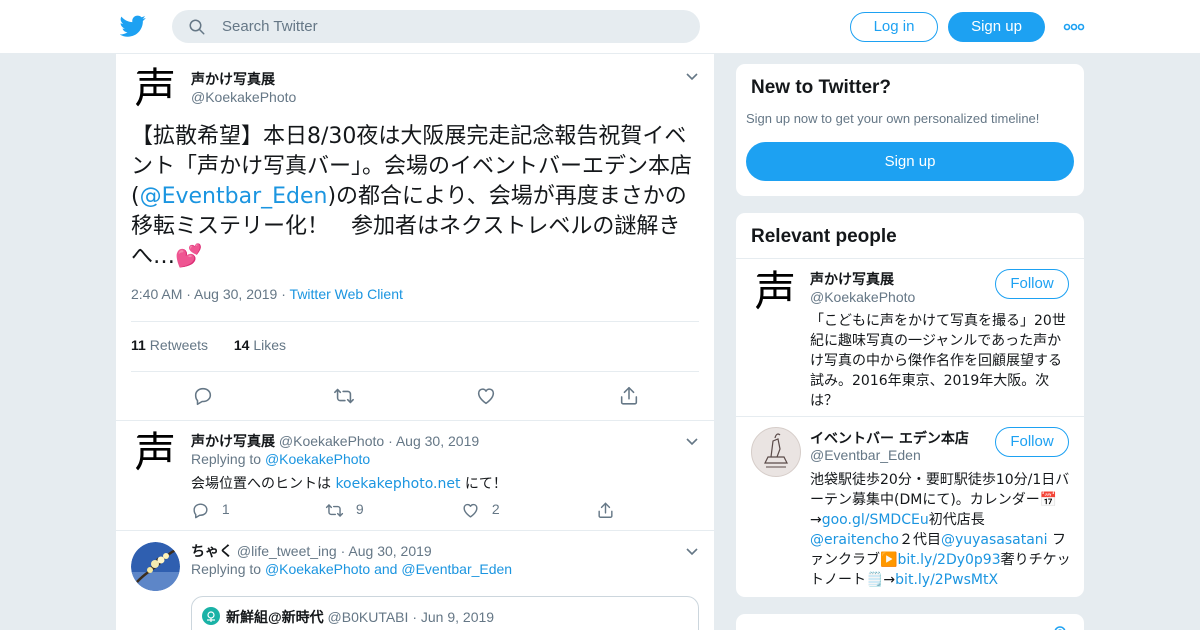 Image resolution: width=1200 pixels, height=630 pixels. I want to click on login-button: Log in, so click(894, 27).